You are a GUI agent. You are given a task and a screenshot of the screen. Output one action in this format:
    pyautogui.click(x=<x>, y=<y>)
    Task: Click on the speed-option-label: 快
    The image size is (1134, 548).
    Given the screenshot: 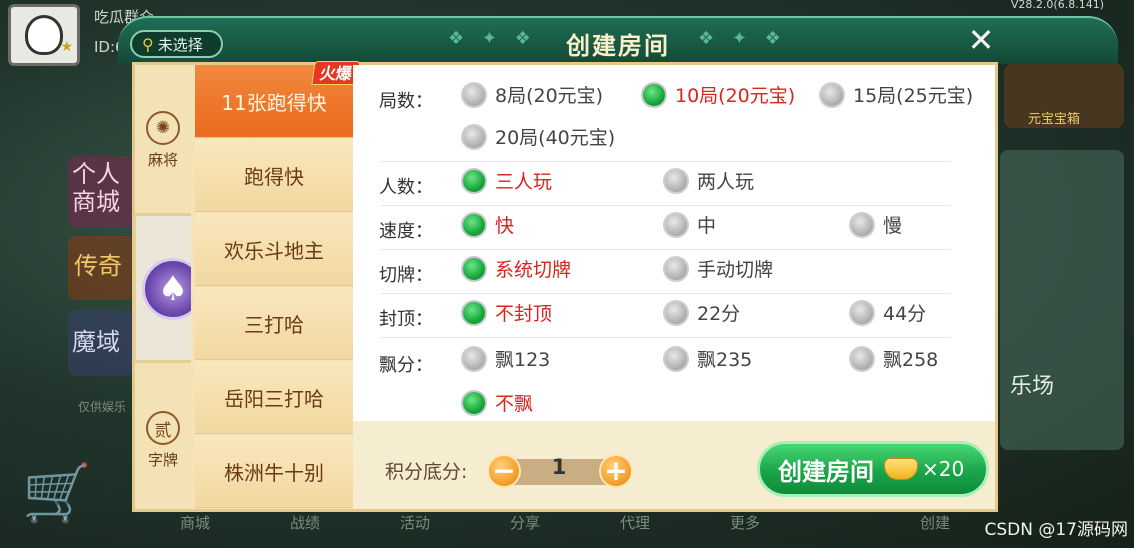 What is the action you would take?
    pyautogui.click(x=505, y=226)
    